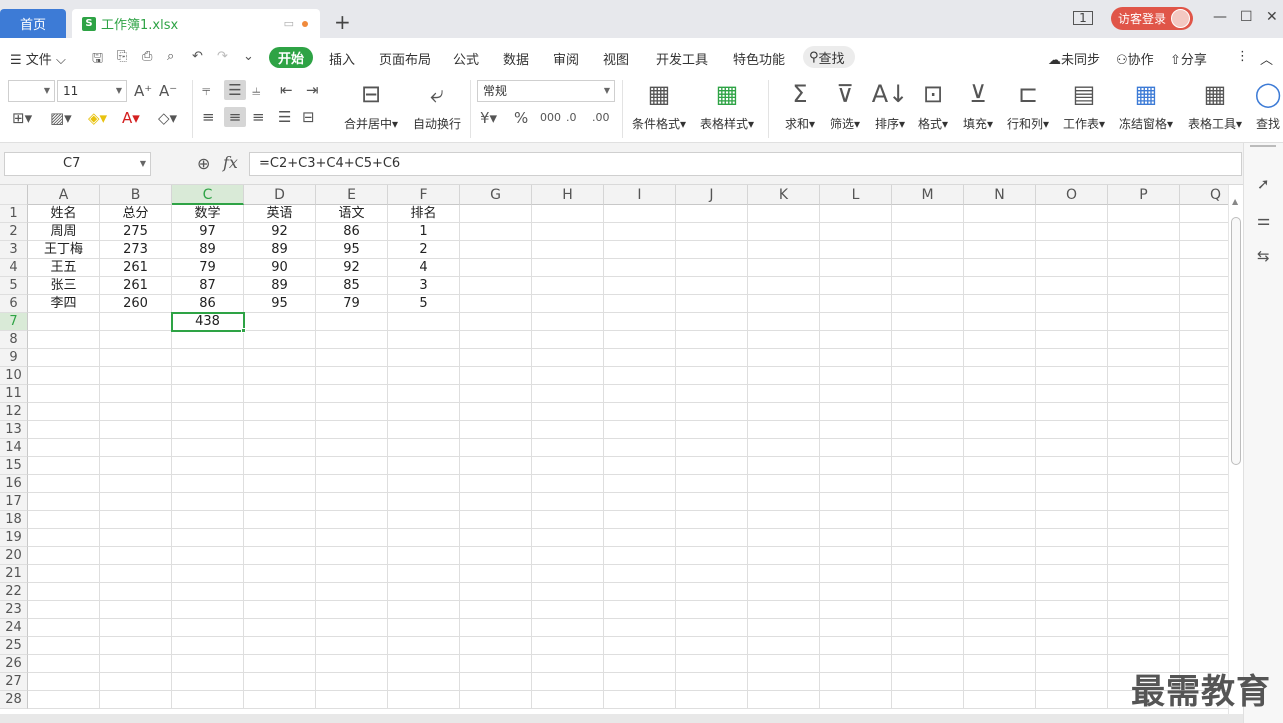 The height and width of the screenshot is (723, 1283). What do you see at coordinates (208, 394) in the screenshot?
I see `cell-C11` at bounding box center [208, 394].